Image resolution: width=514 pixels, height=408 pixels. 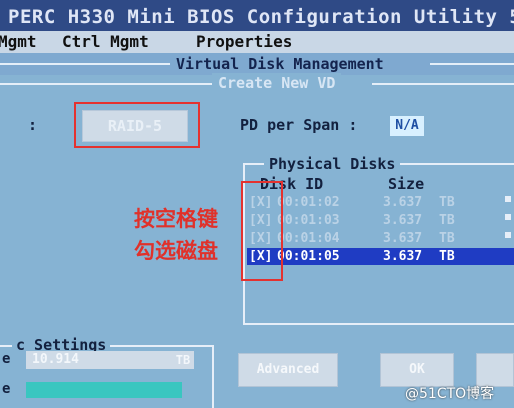 What do you see at coordinates (6, 389) in the screenshot?
I see `name-label: e` at bounding box center [6, 389].